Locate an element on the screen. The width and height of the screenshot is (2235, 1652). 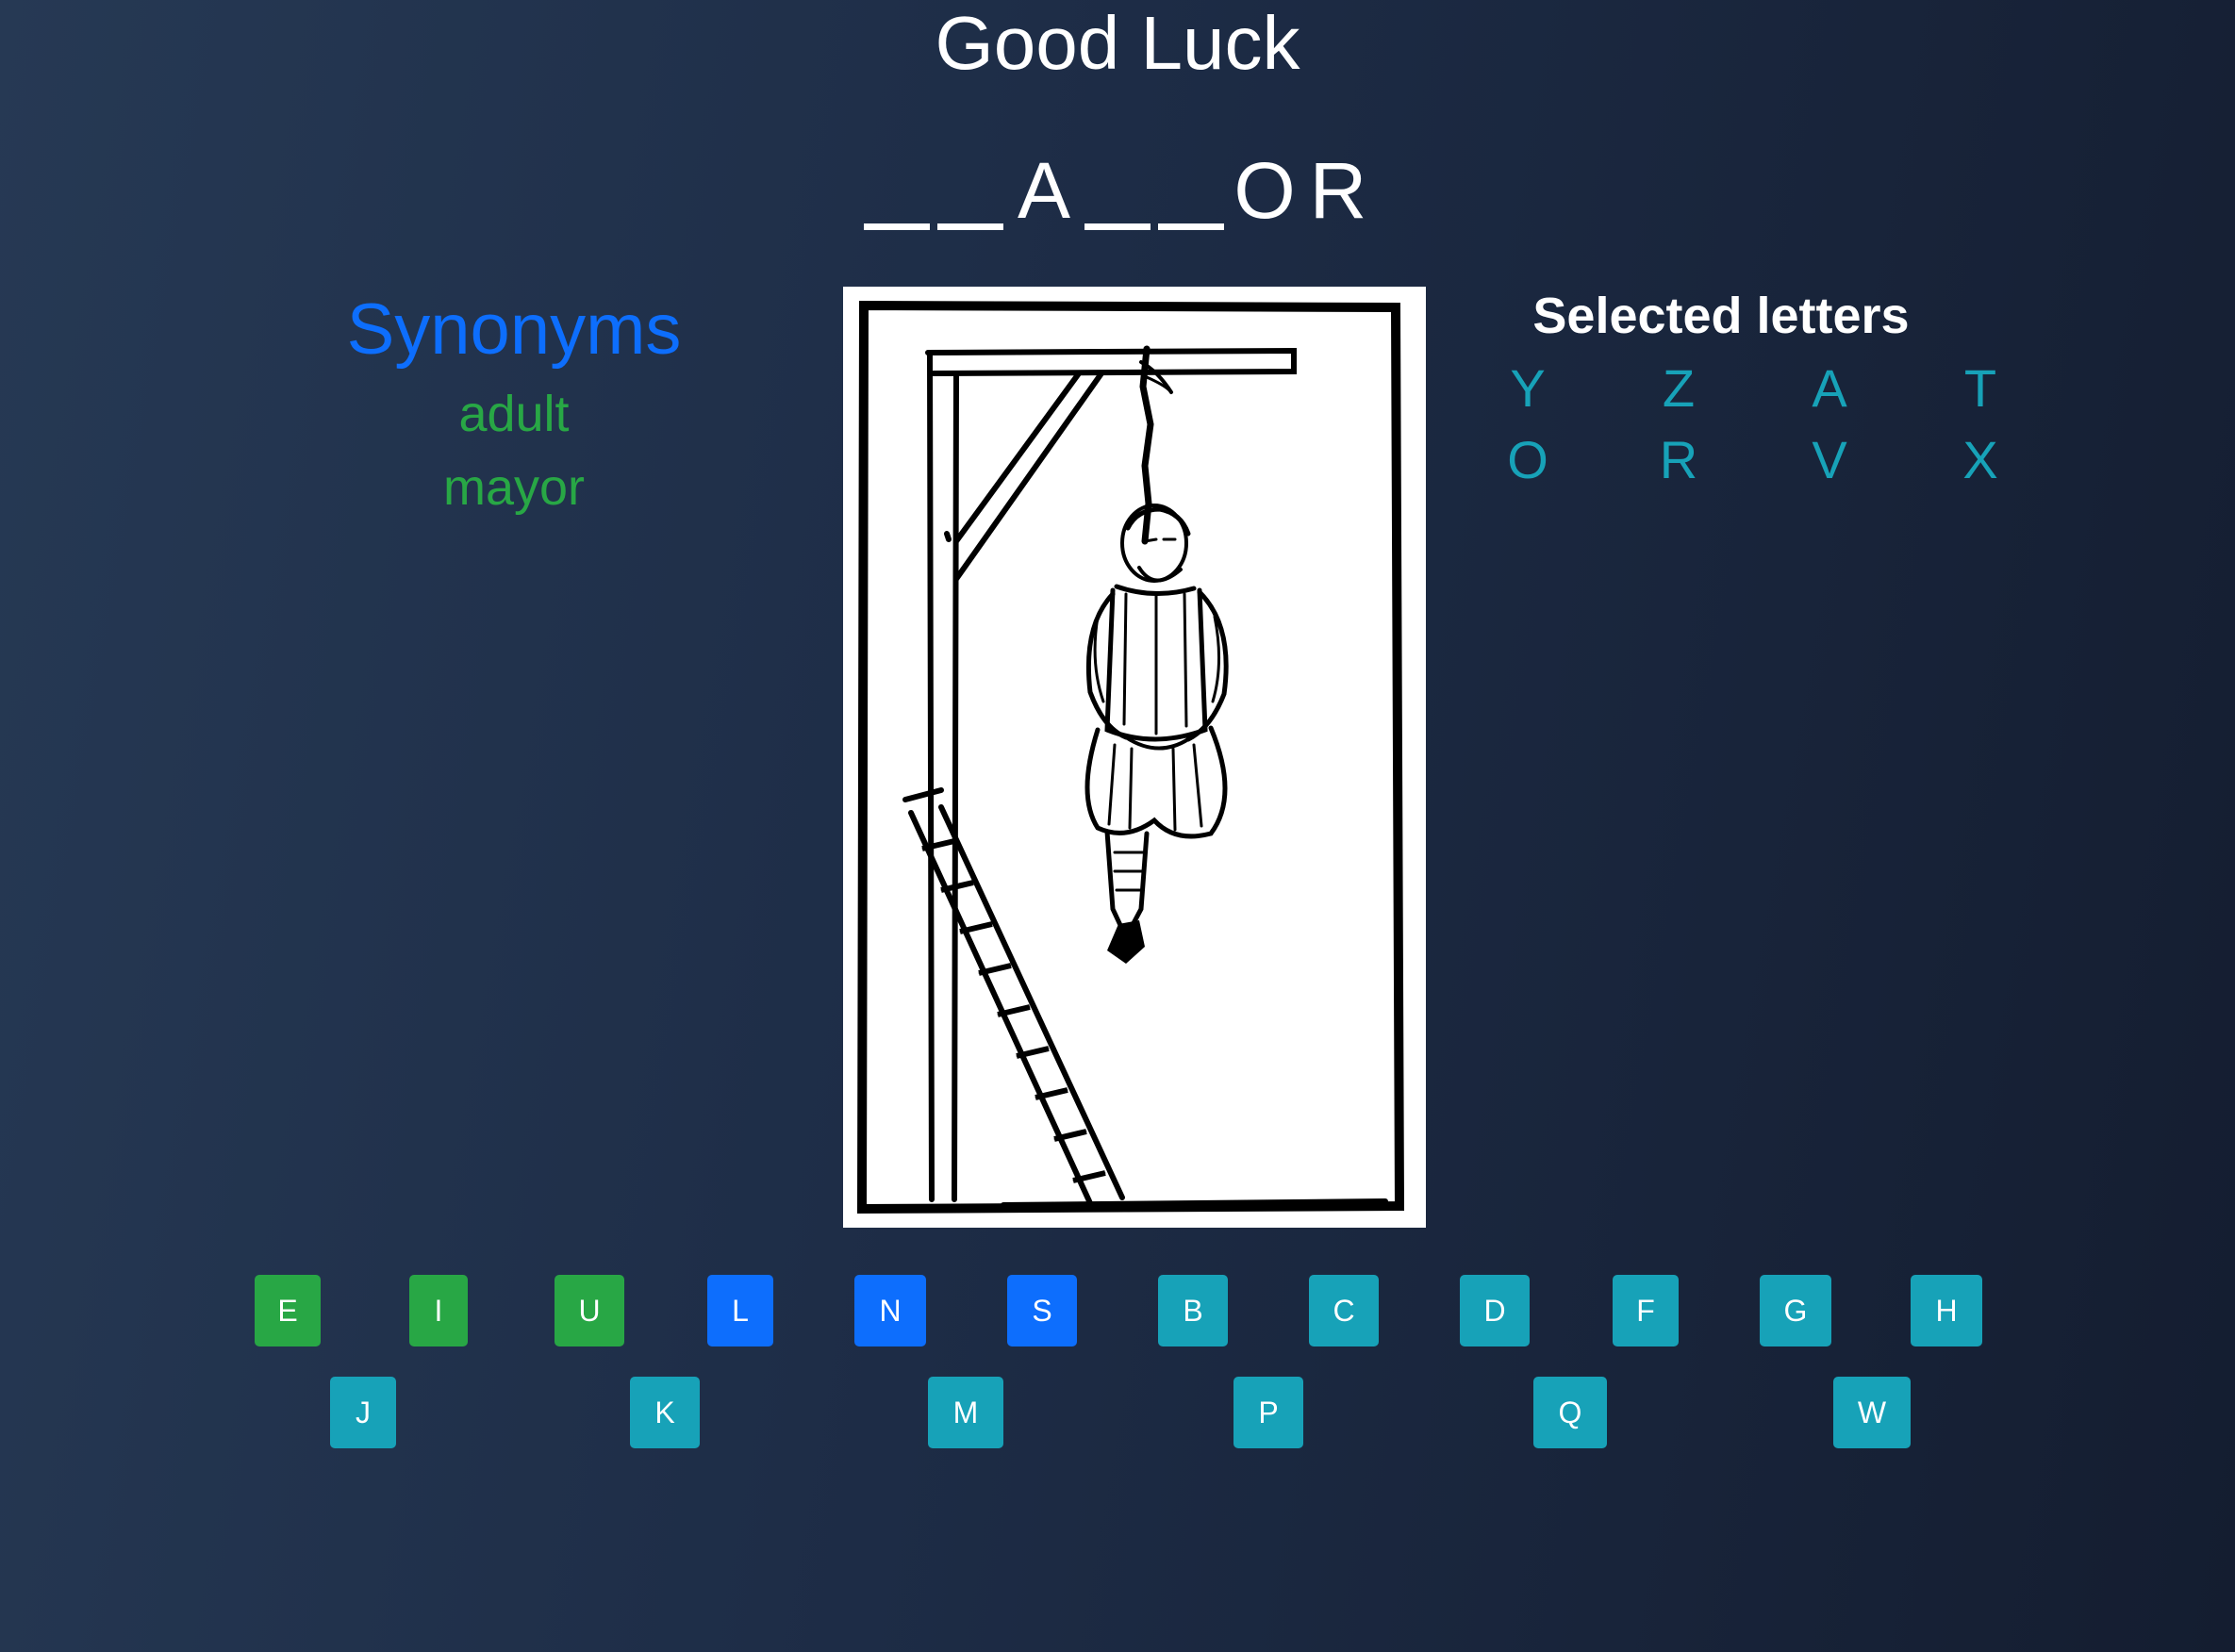
synonyms-panel: Synonyms adult mayor is located at coordinates (514, 403).